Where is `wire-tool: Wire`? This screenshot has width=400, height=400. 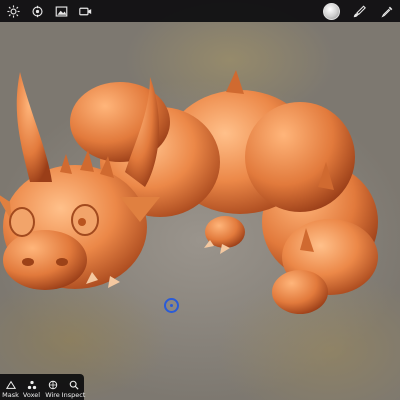 wire-tool: Wire is located at coordinates (52, 387).